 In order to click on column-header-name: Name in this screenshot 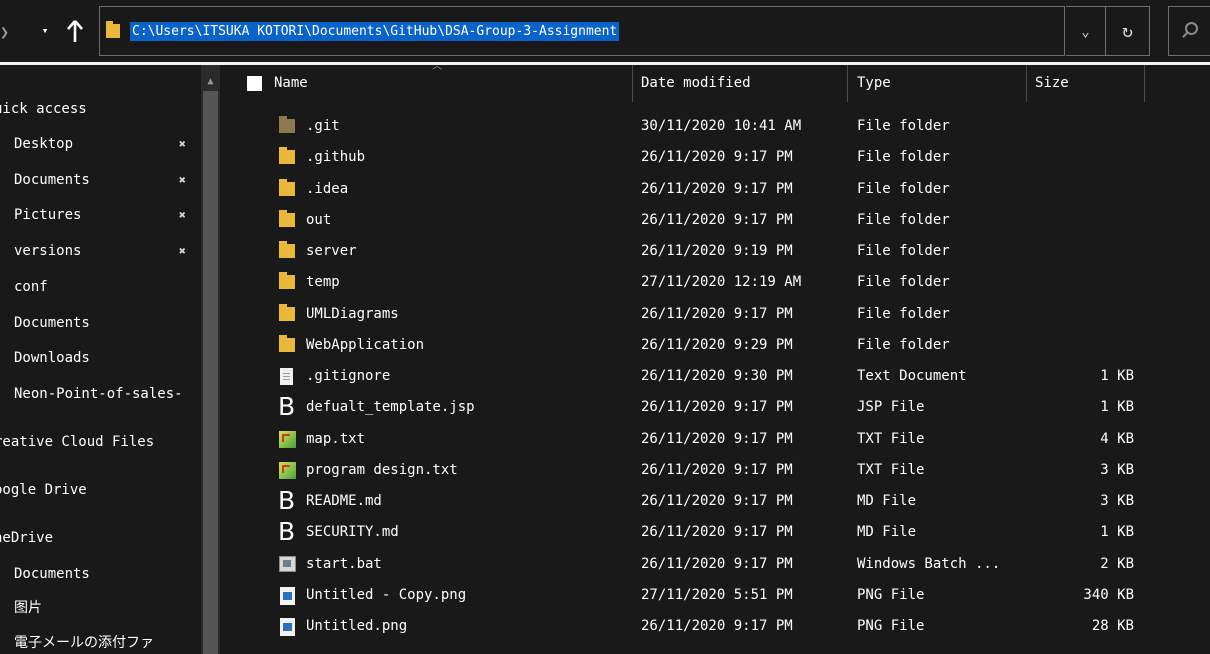, I will do `click(291, 83)`.